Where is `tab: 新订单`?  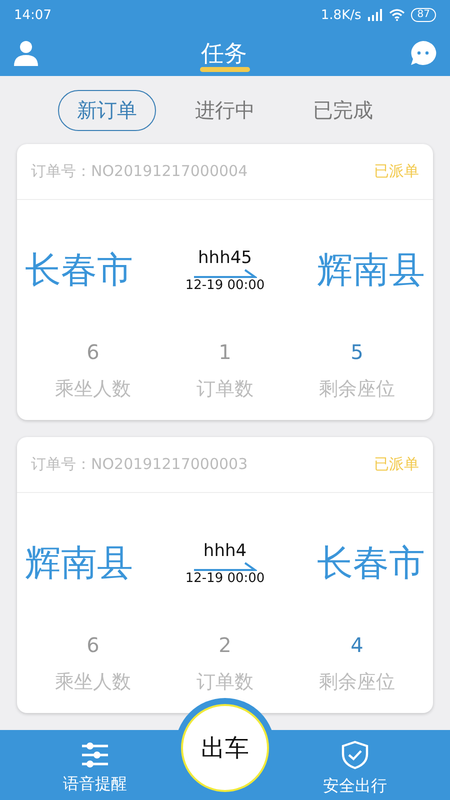 tab: 新订单 is located at coordinates (107, 110).